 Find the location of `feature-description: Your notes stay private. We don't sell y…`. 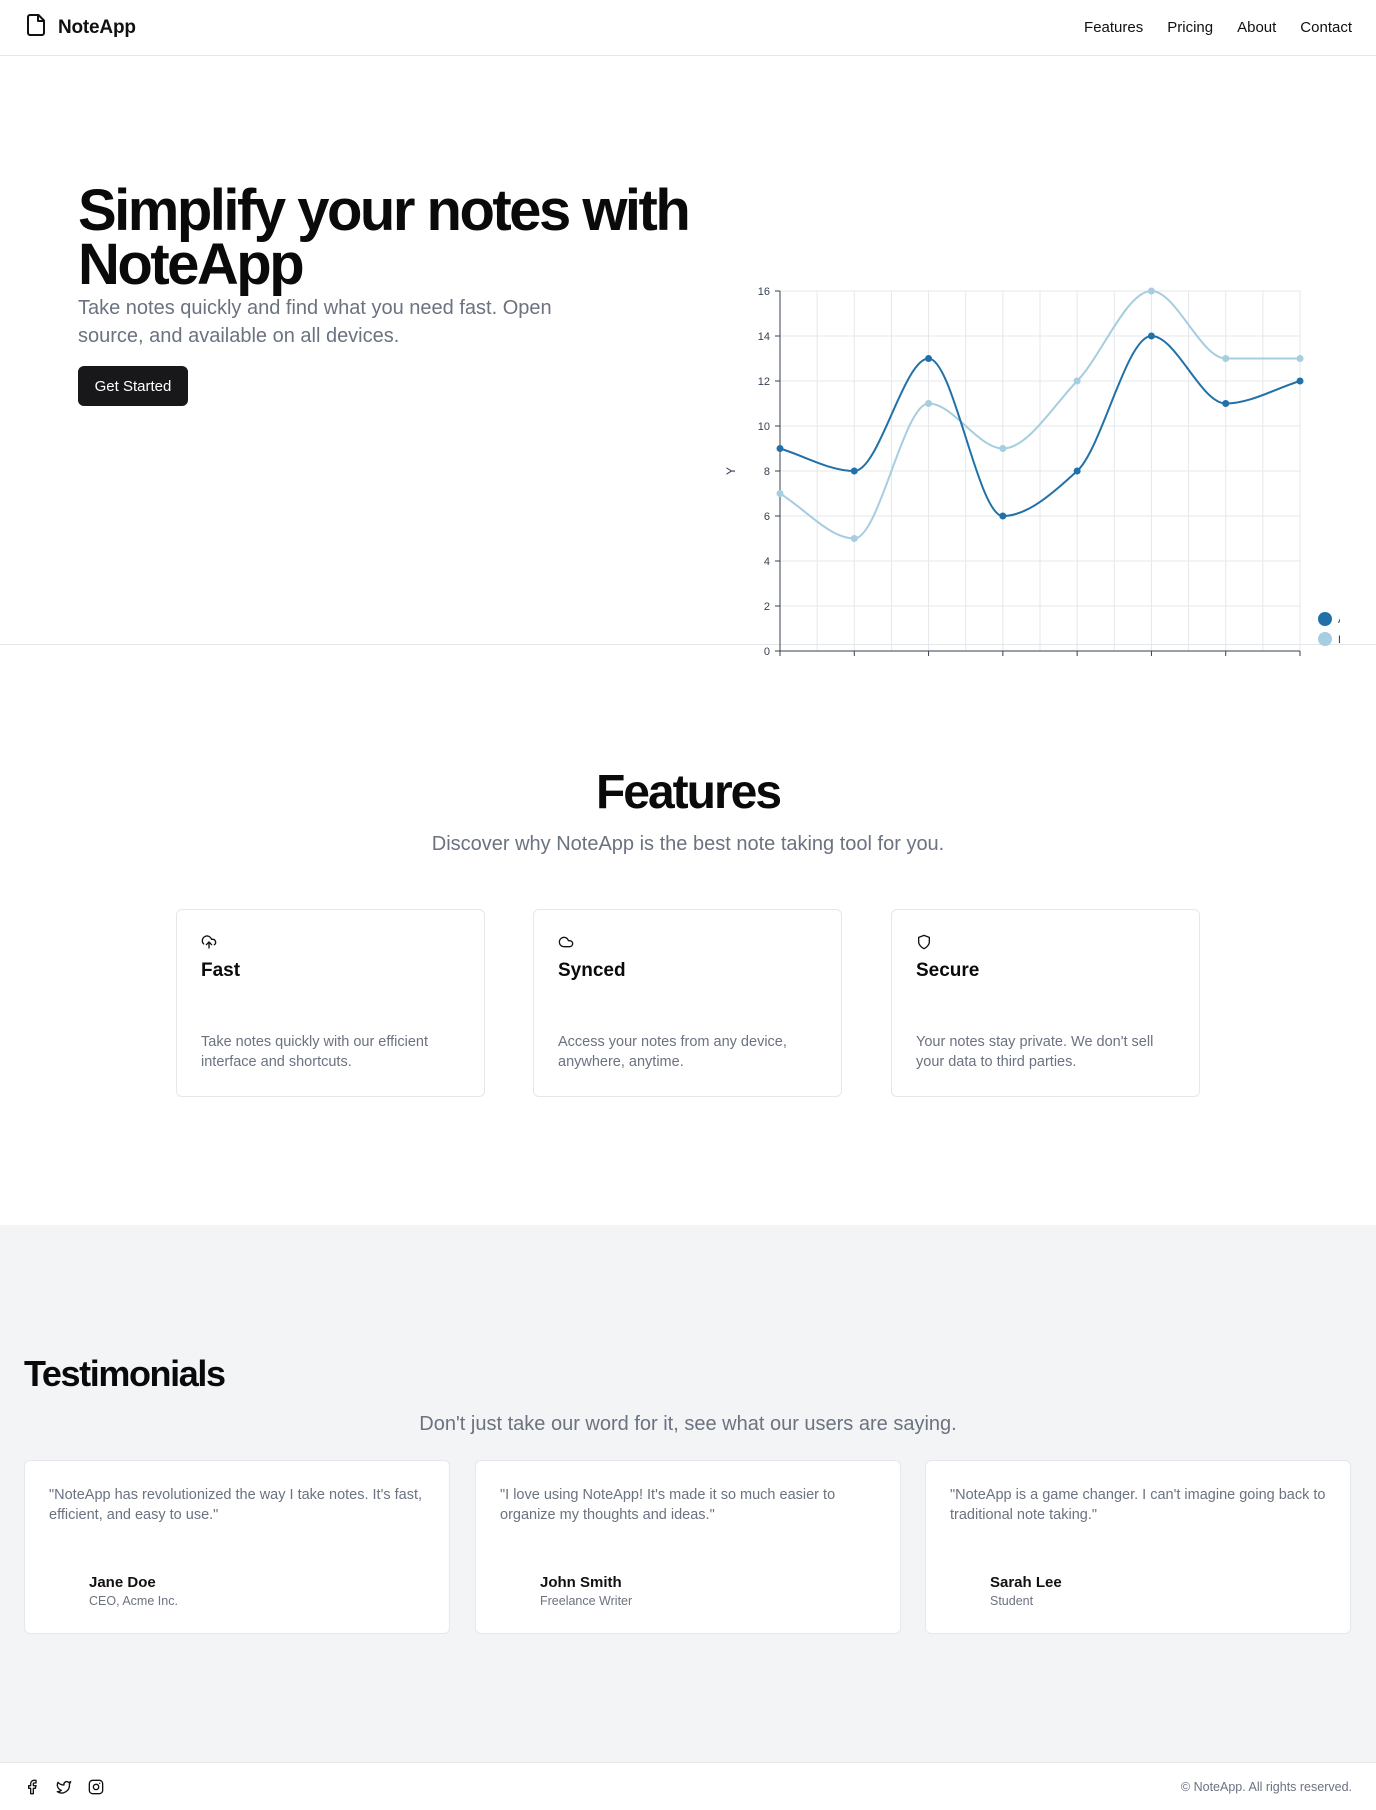

feature-description: Your notes stay private. We don't sell y… is located at coordinates (1035, 1052).